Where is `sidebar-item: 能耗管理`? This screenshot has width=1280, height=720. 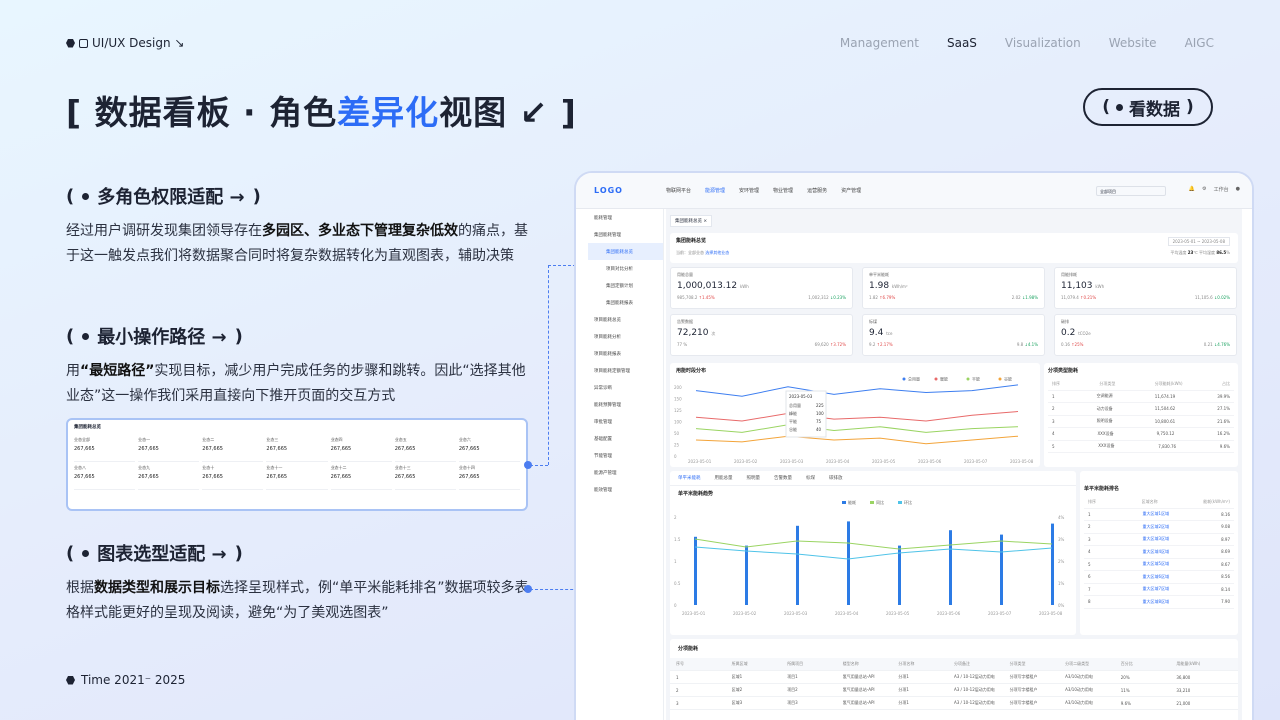
sidebar-item: 能耗管理 is located at coordinates (625, 217).